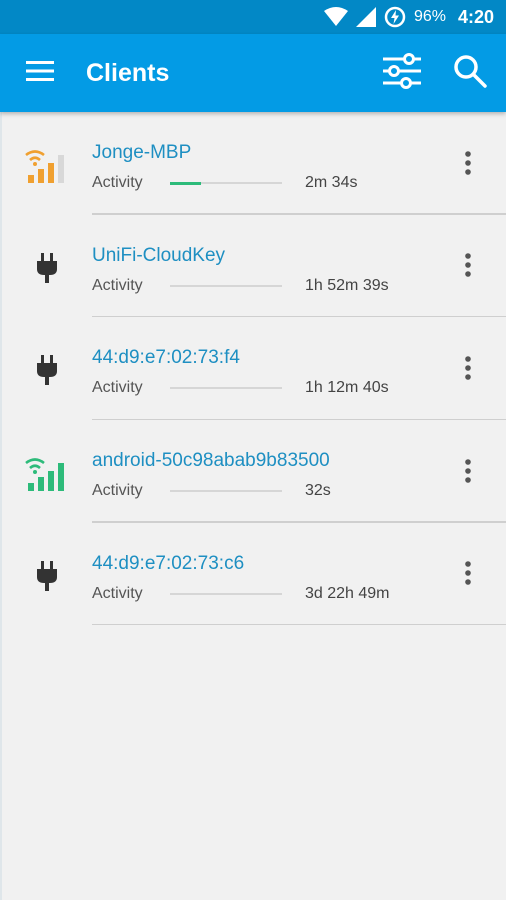  What do you see at coordinates (331, 182) in the screenshot?
I see `client-uptime: 2m 34s` at bounding box center [331, 182].